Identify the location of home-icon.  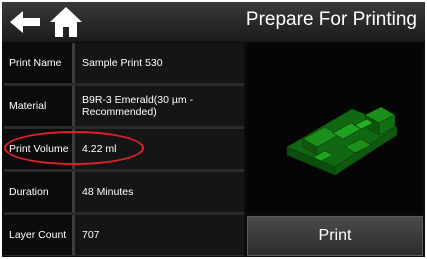
(66, 22).